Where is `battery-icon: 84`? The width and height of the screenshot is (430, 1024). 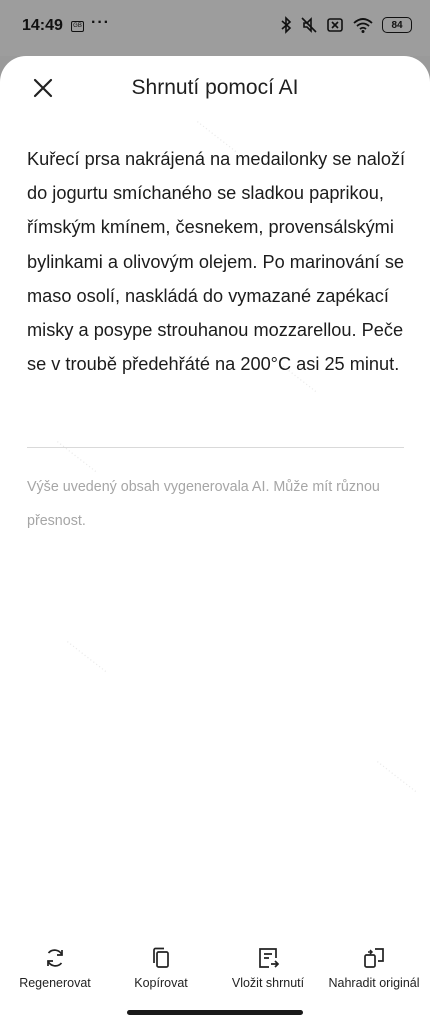 battery-icon: 84 is located at coordinates (397, 25).